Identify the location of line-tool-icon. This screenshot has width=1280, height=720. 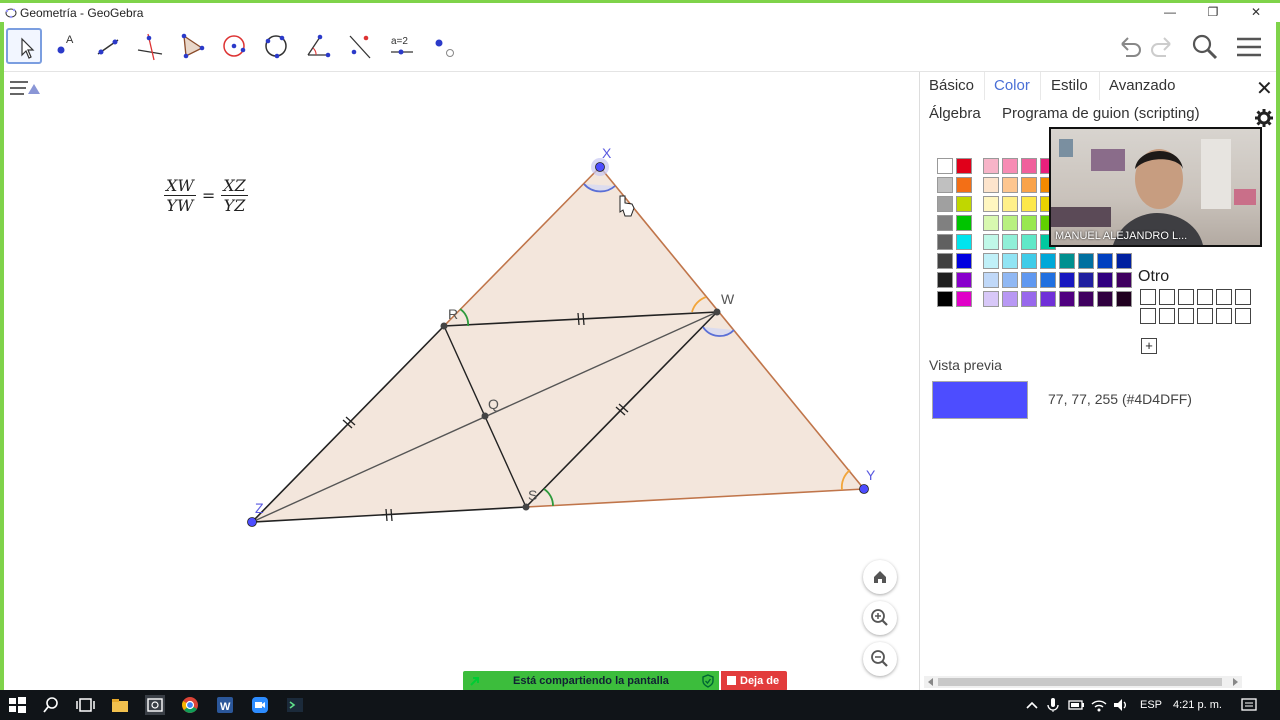
(108, 46).